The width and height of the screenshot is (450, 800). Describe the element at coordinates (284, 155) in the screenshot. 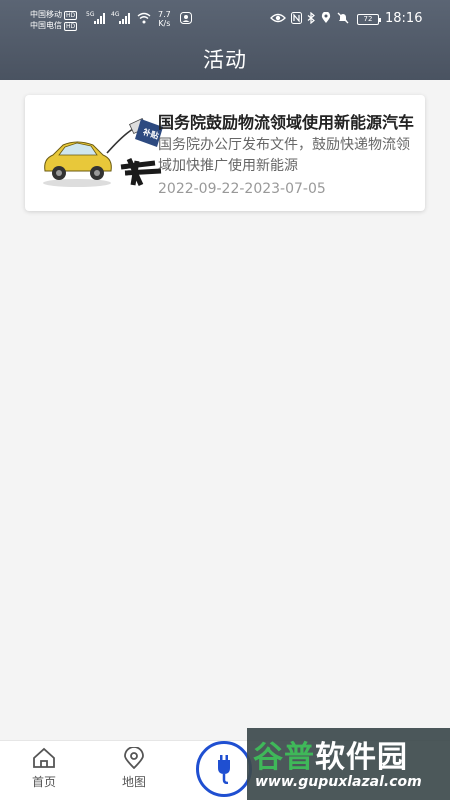

I see `activity-description: 国务院办公厅发布文件，鼓励快递物流领域加快推广使用新能源` at that location.